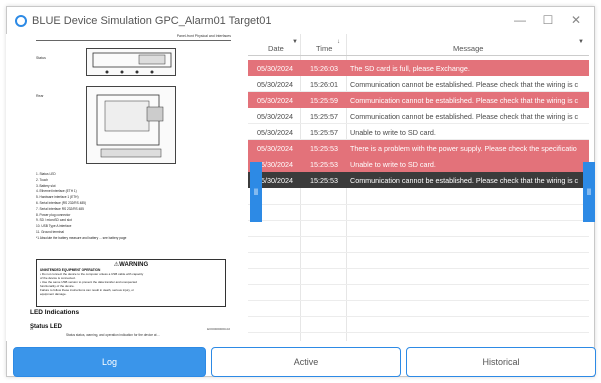  I want to click on page-header-rule, so click(133, 40).